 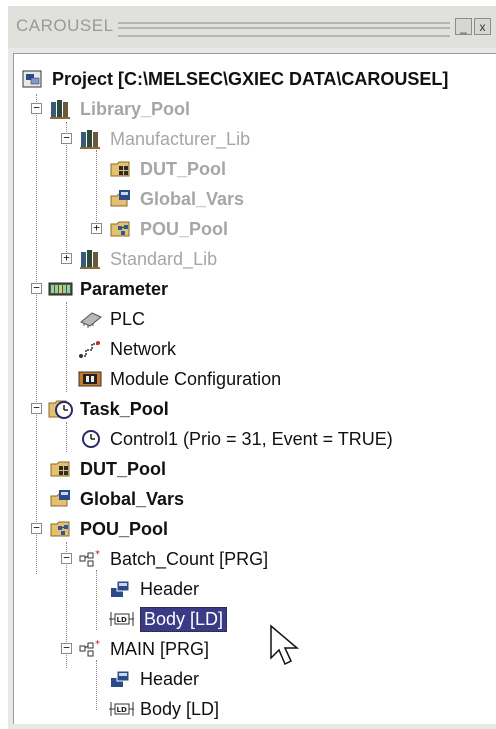 I want to click on tree-item-lib-global-vars: Global_Vars, so click(x=176, y=199).